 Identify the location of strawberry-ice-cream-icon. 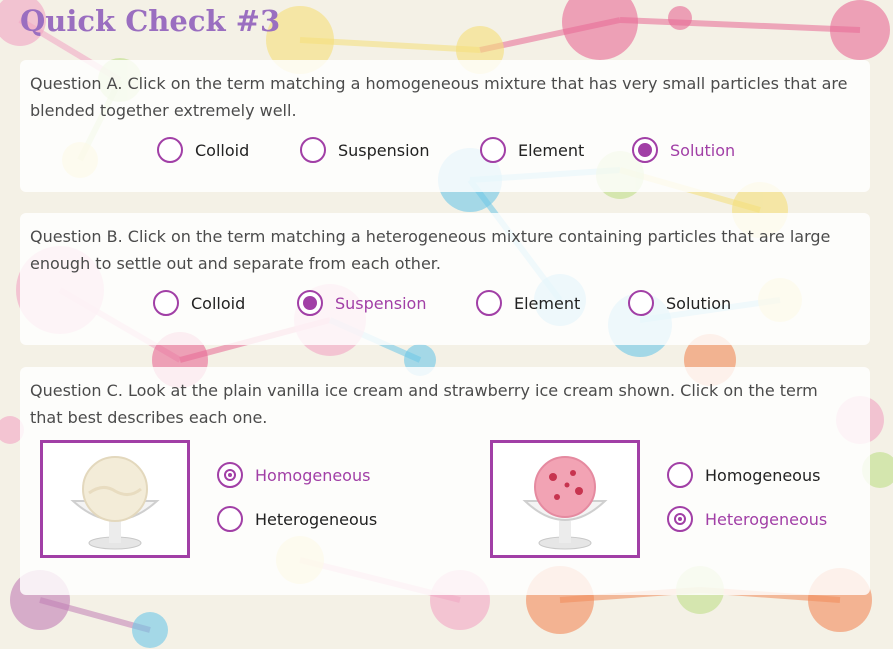
(565, 503).